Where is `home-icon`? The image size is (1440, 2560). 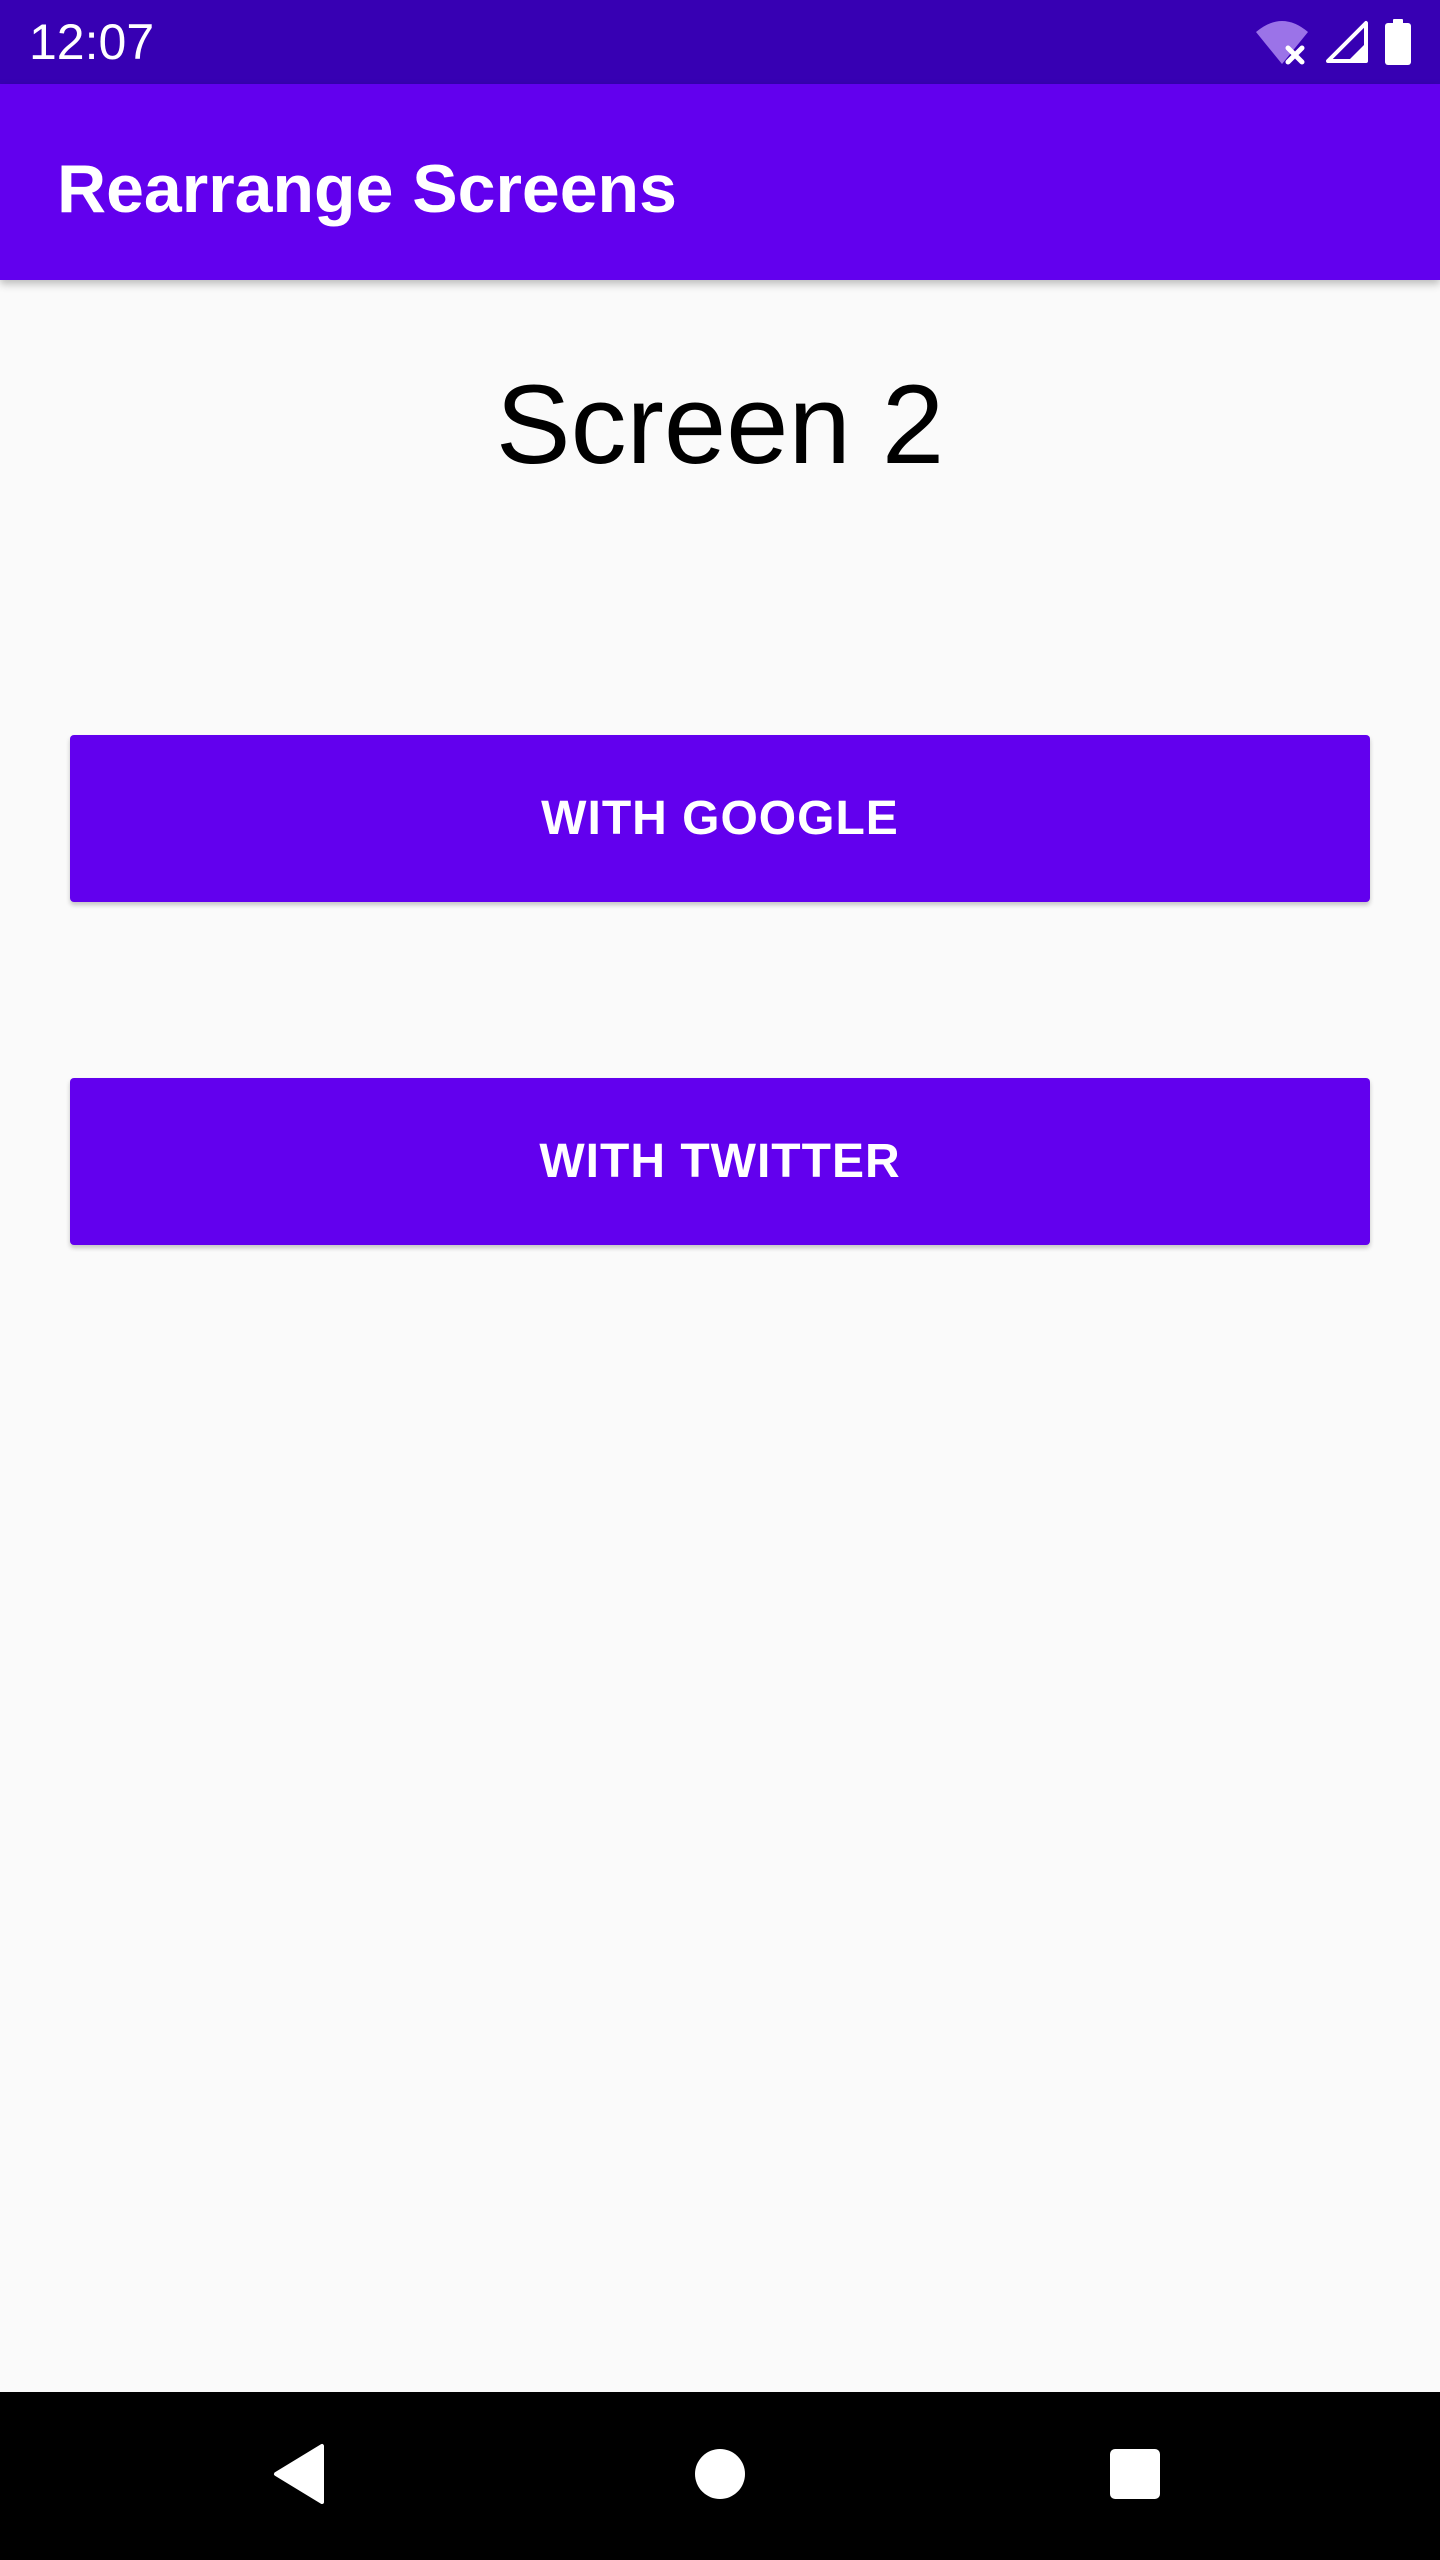
home-icon is located at coordinates (720, 2476).